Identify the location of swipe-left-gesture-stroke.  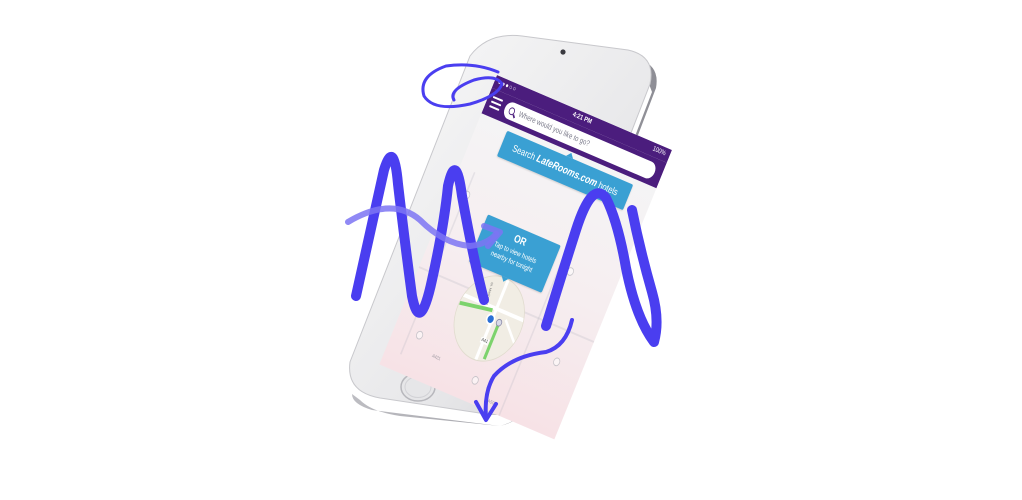
(420, 234).